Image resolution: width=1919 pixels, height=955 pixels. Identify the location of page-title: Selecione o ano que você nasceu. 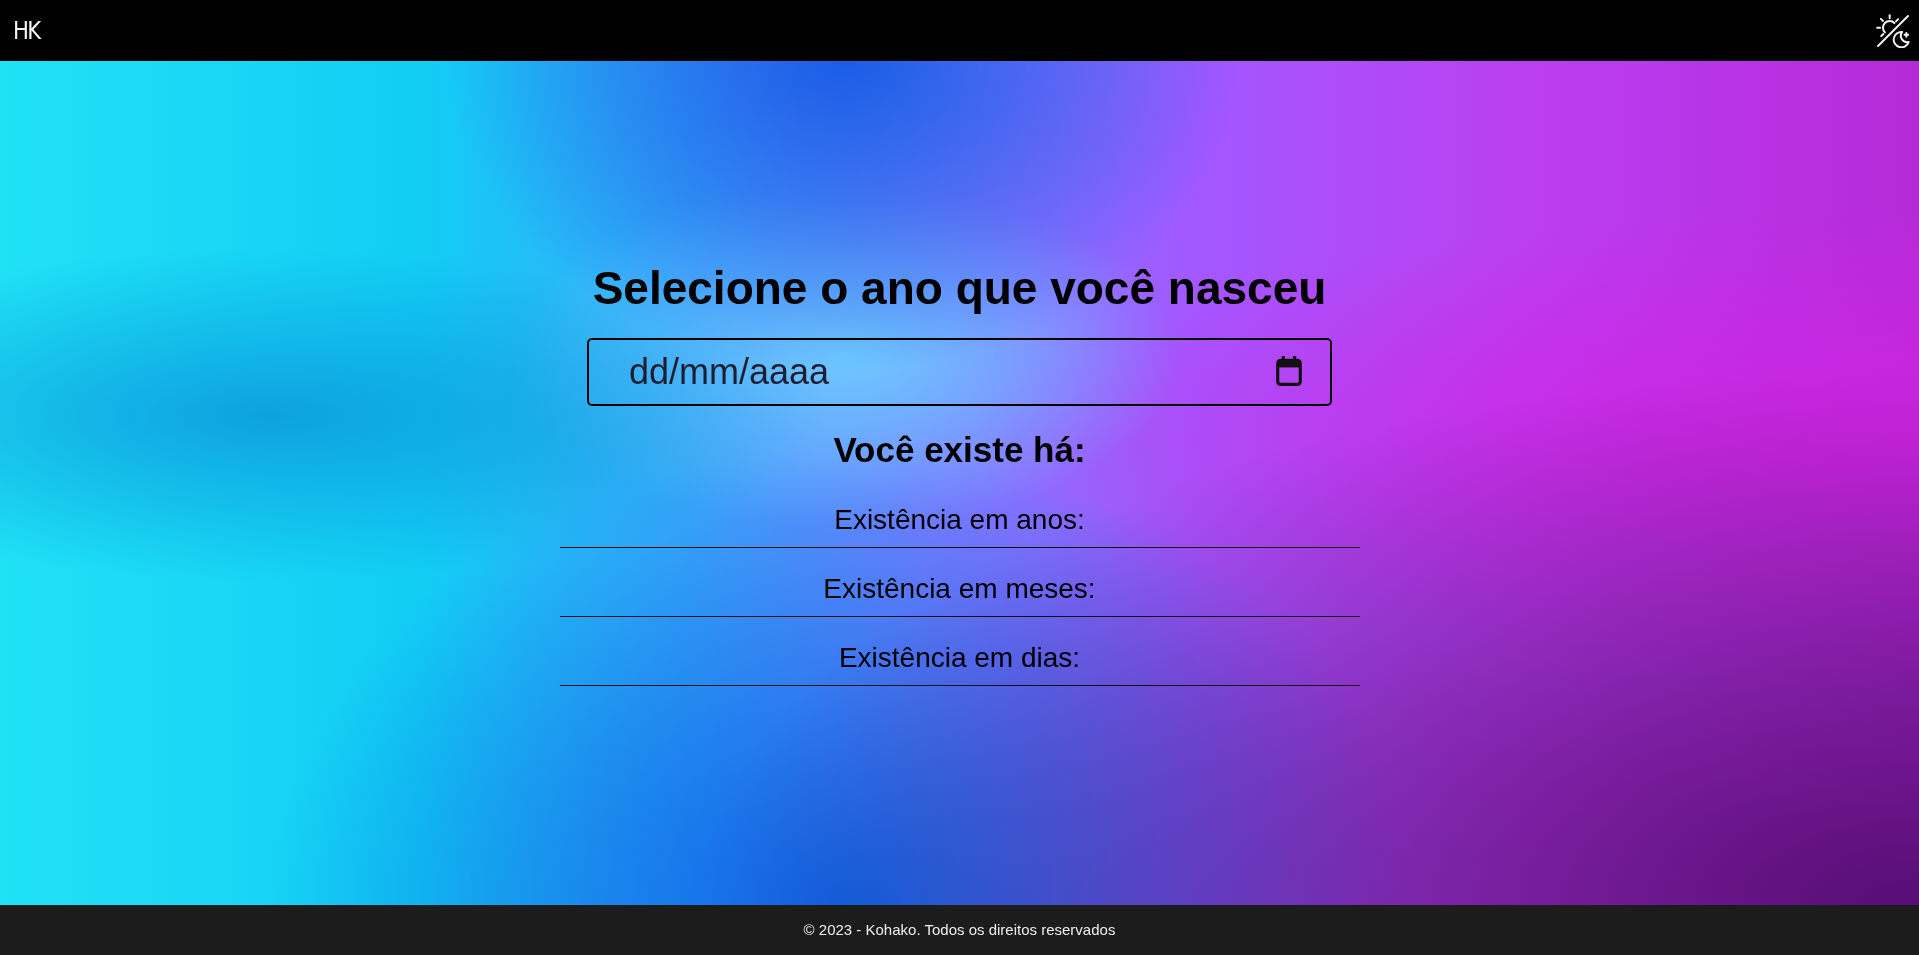
(959, 288).